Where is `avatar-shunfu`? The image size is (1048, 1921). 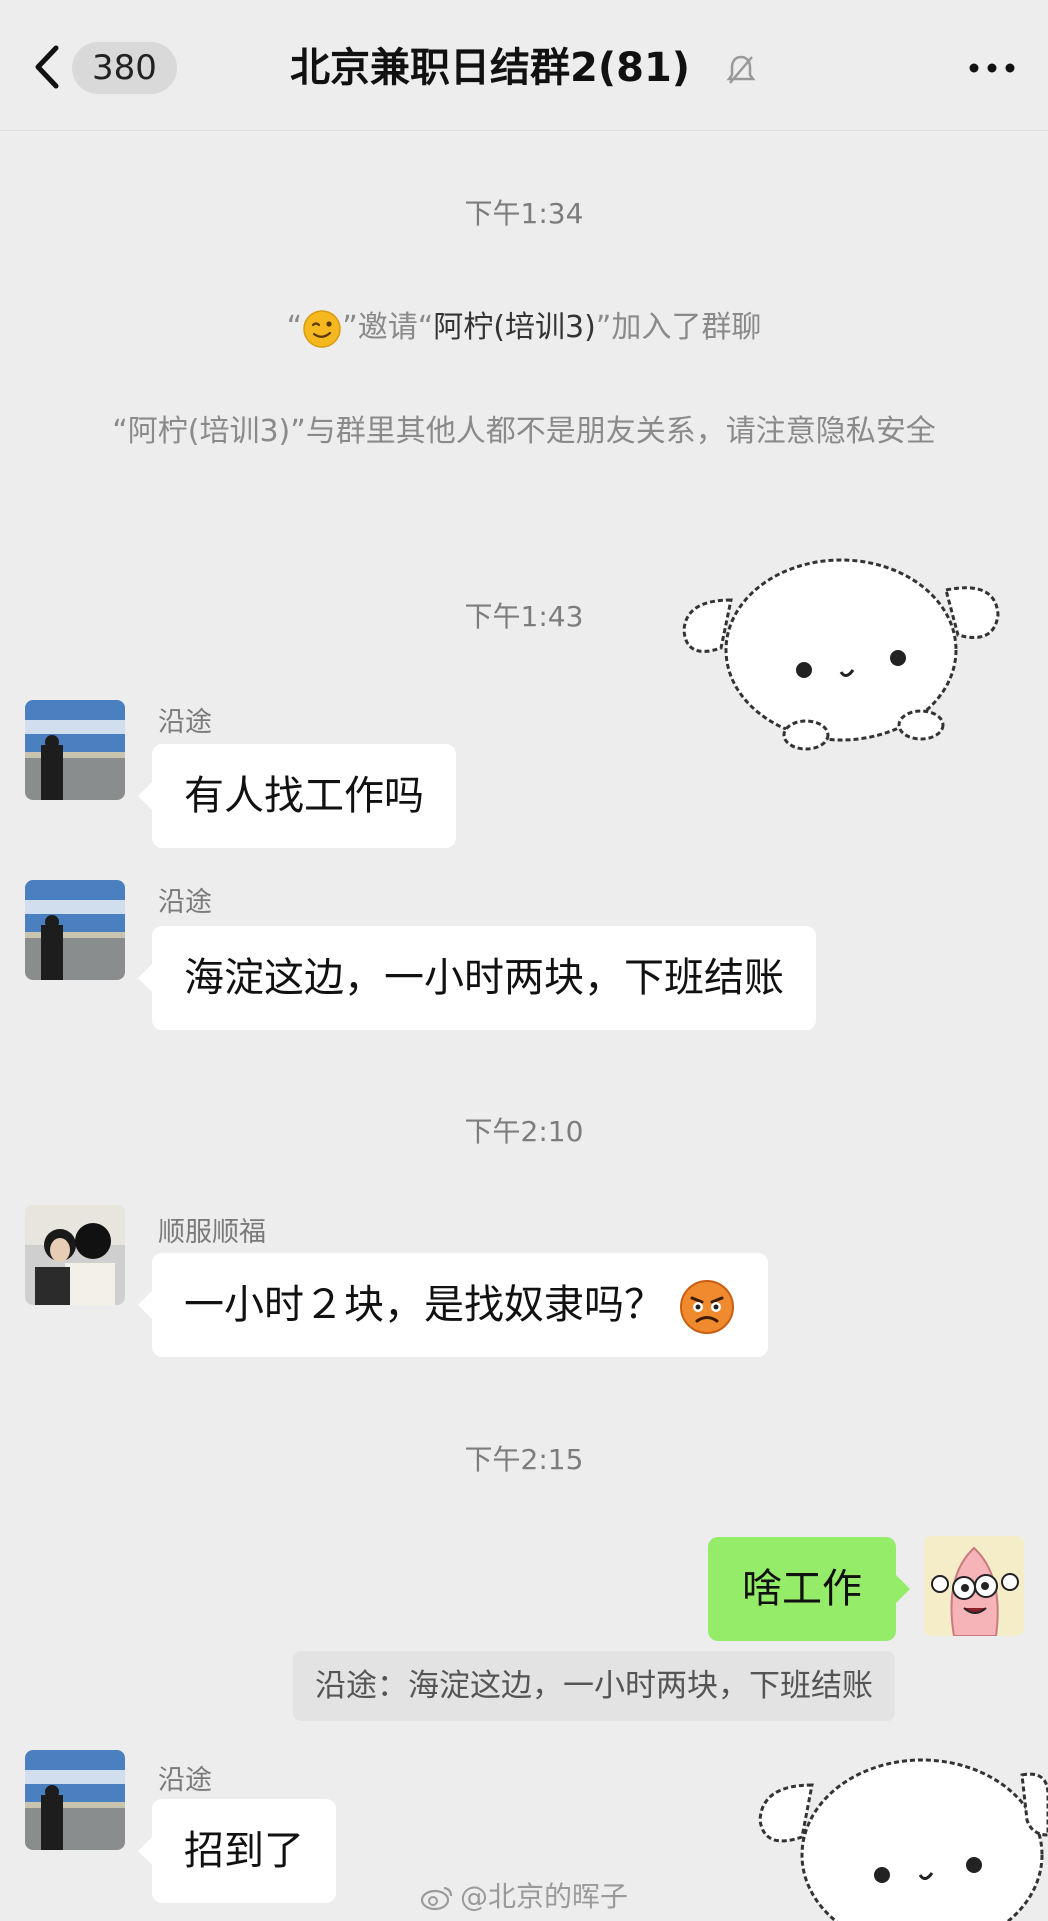
avatar-shunfu is located at coordinates (75, 1255).